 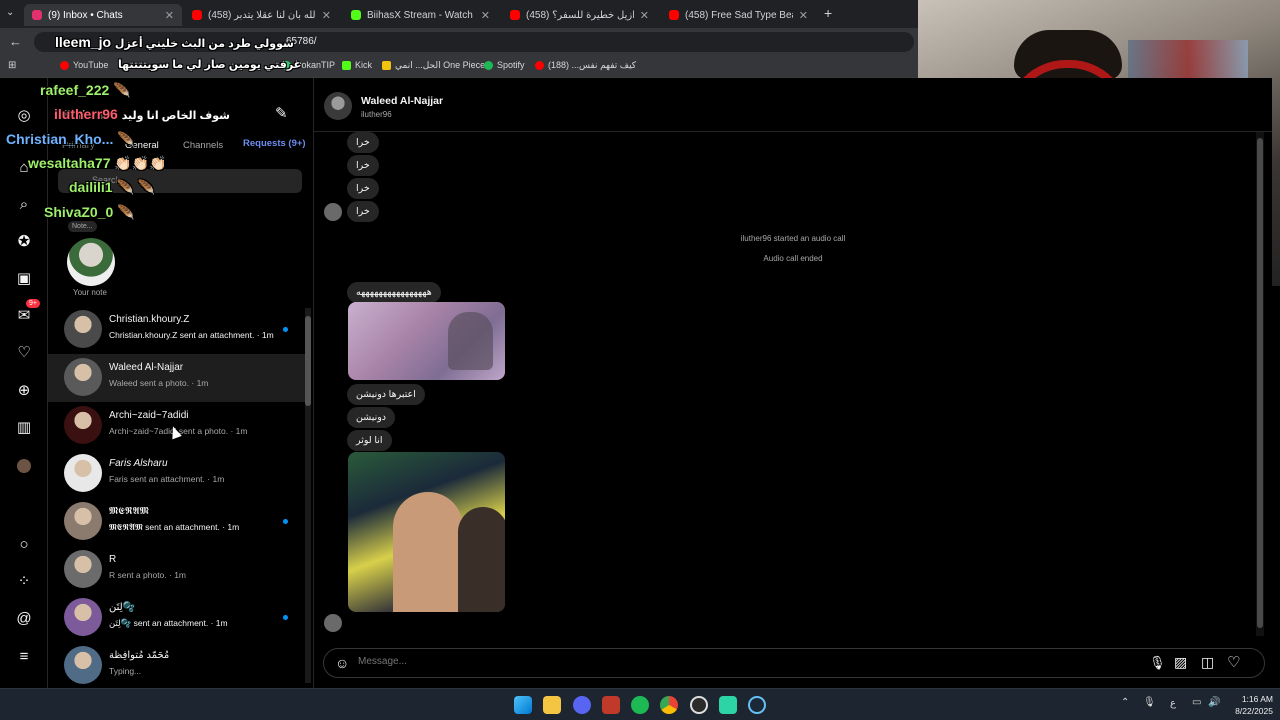 What do you see at coordinates (552, 705) in the screenshot?
I see `file-explorer-icon` at bounding box center [552, 705].